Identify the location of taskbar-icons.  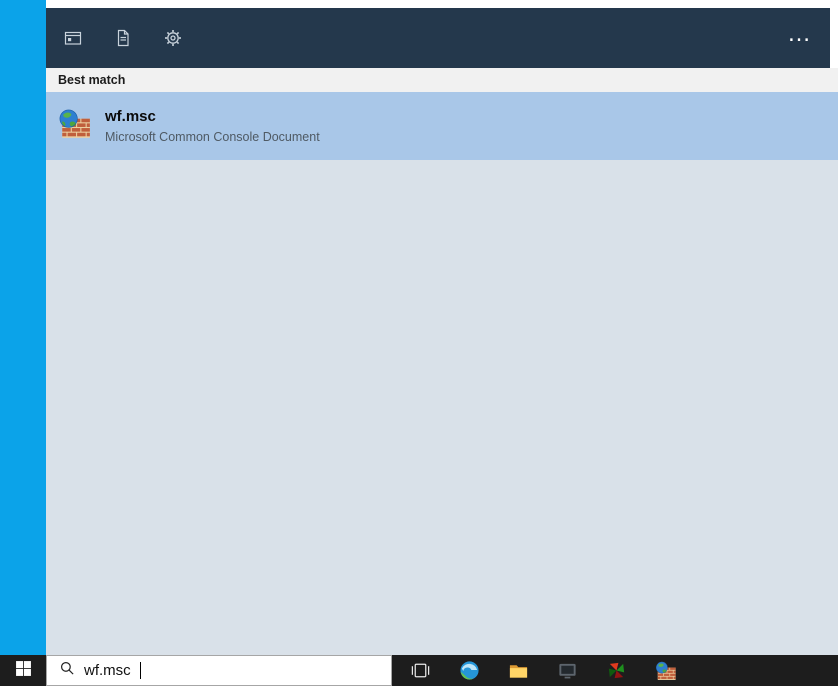
(543, 670).